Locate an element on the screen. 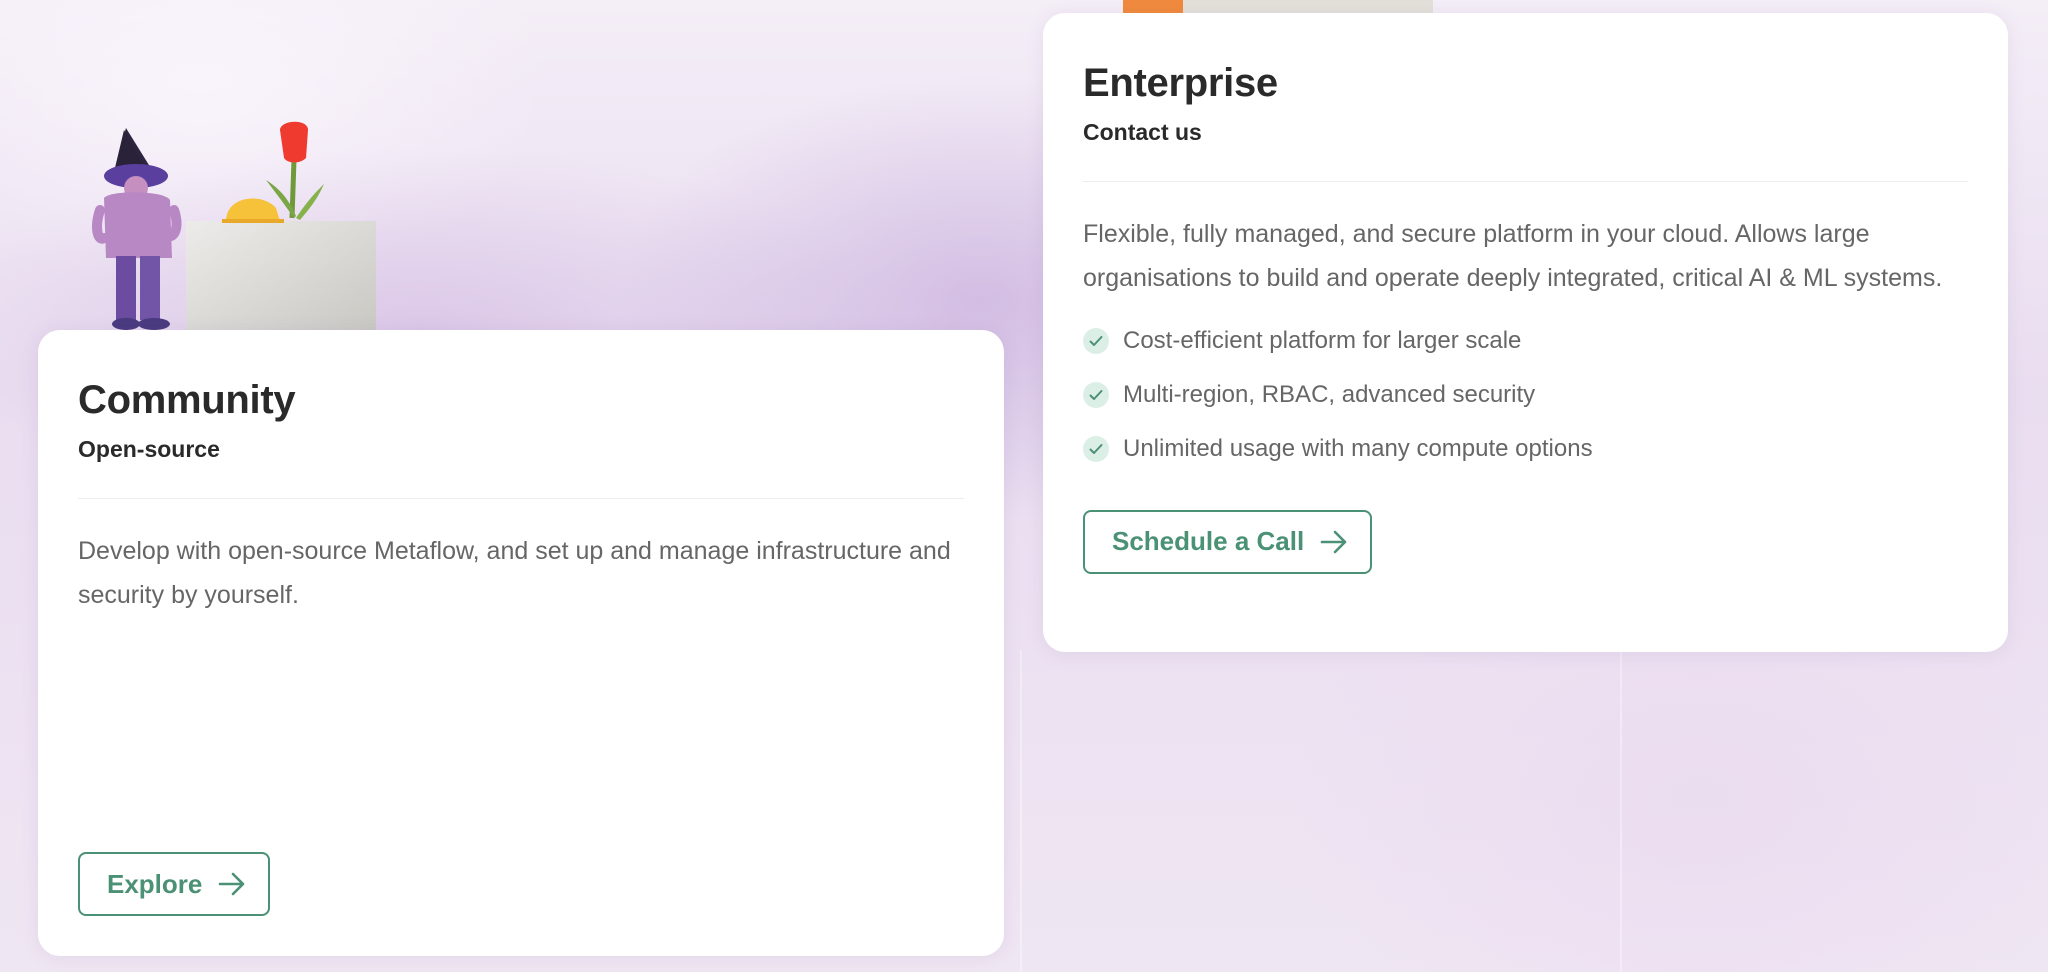  schedule-call-button: Schedule a Call is located at coordinates (1228, 541).